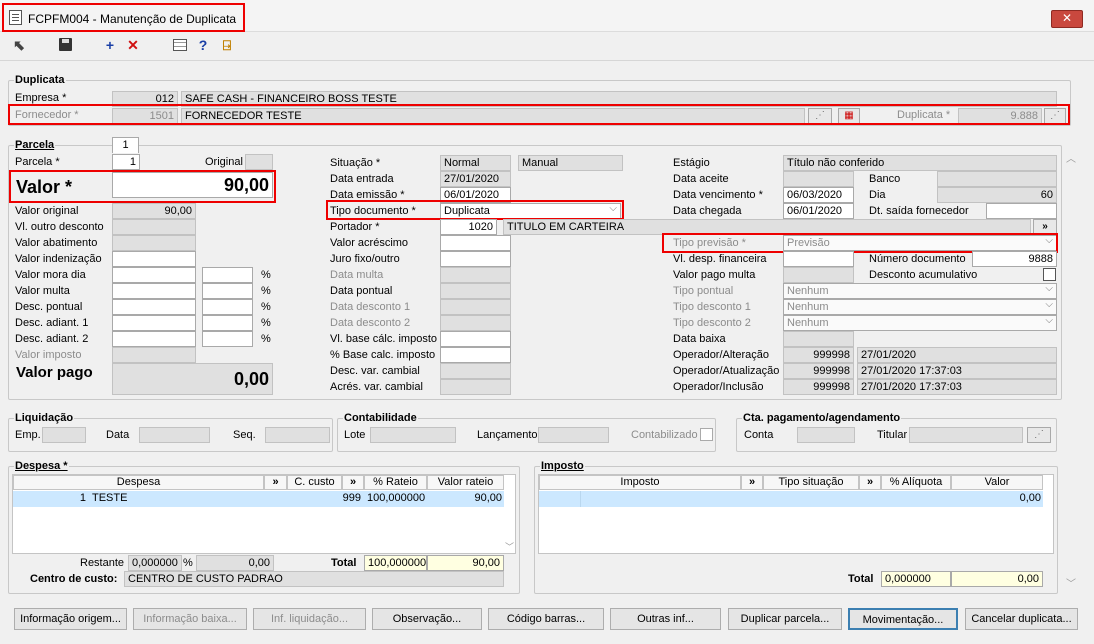 The width and height of the screenshot is (1094, 644). What do you see at coordinates (125, 145) in the screenshot?
I see `parcela-tab: 1` at bounding box center [125, 145].